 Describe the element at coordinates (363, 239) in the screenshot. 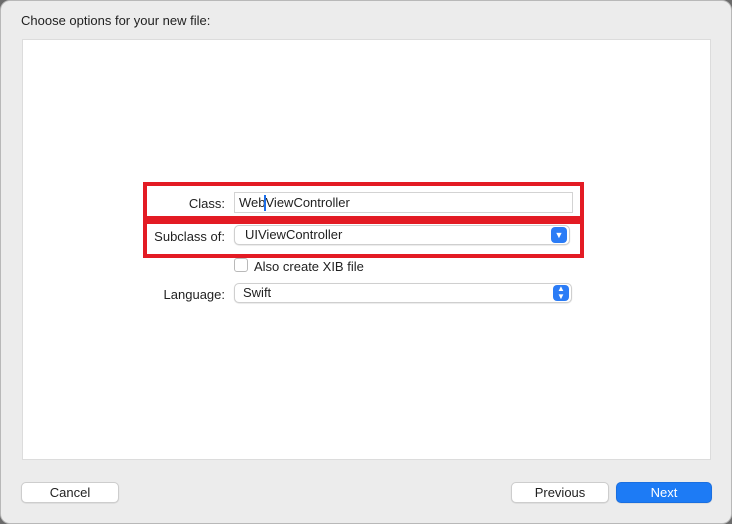

I see `subclass-highlight-box` at that location.